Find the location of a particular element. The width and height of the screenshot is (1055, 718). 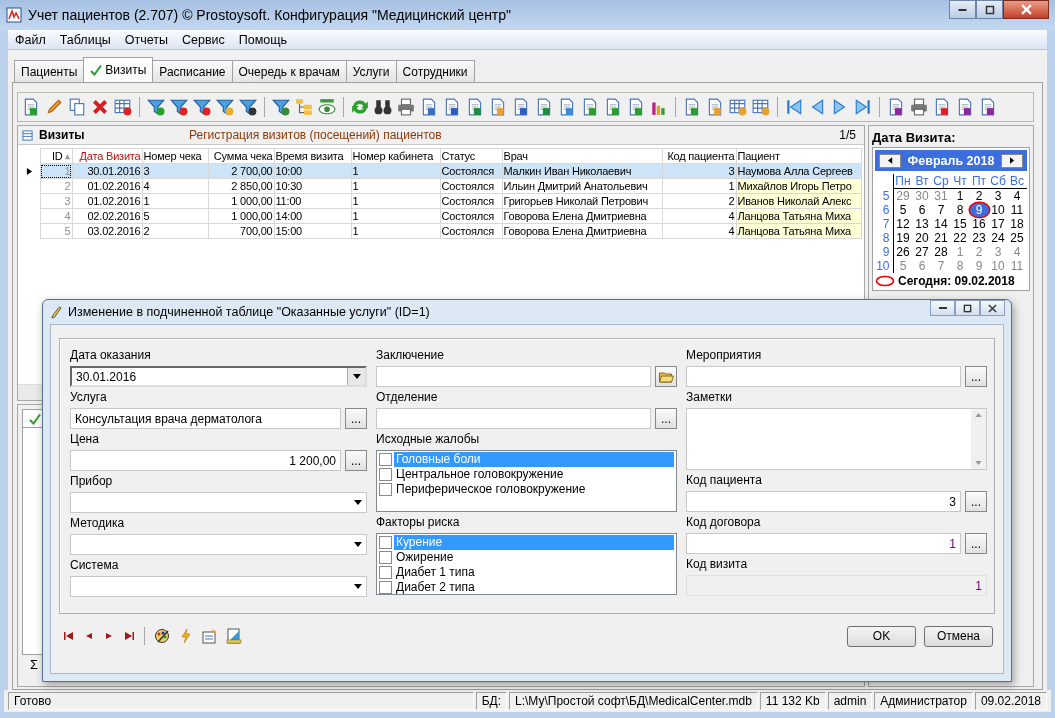

next-month-button is located at coordinates (1012, 160).